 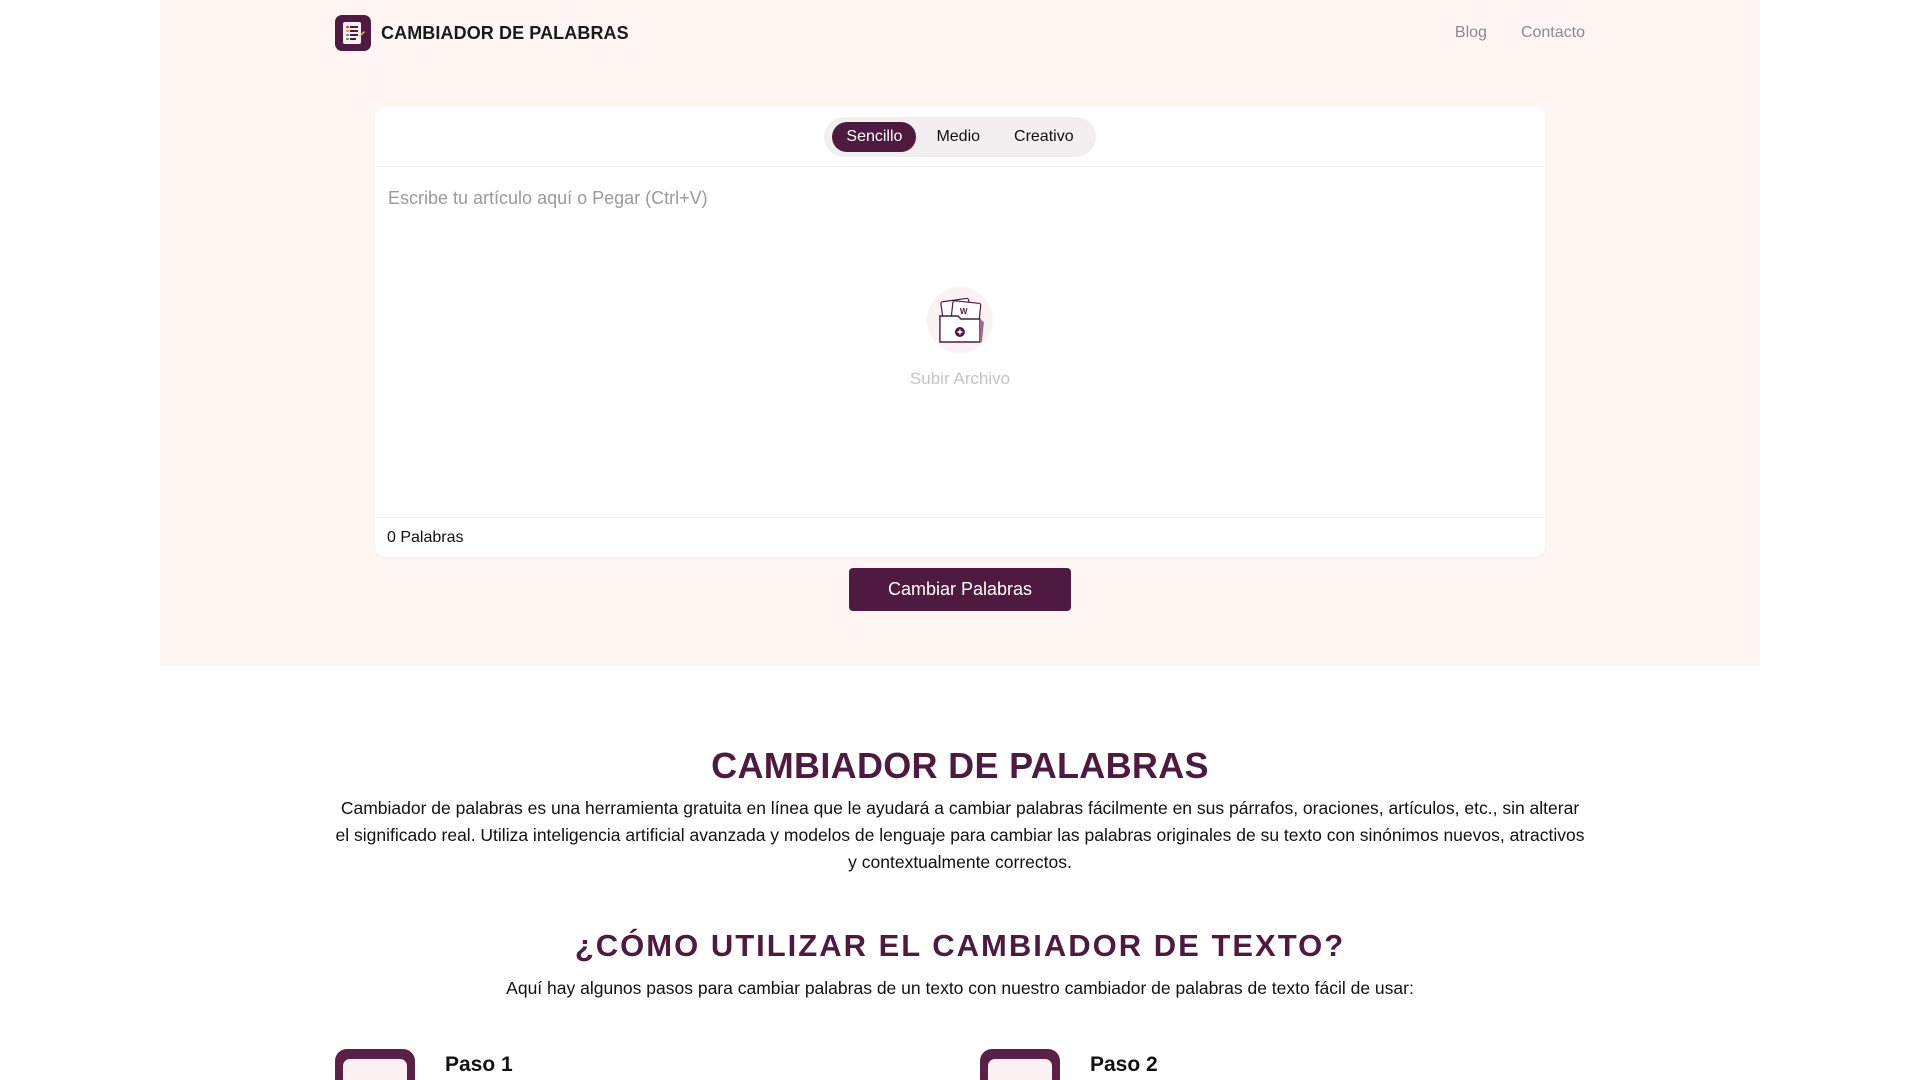 I want to click on how-to-title: ¿CÓMO UTILIZAR EL CAMBIADOR DE TEXTO?, so click(x=960, y=945).